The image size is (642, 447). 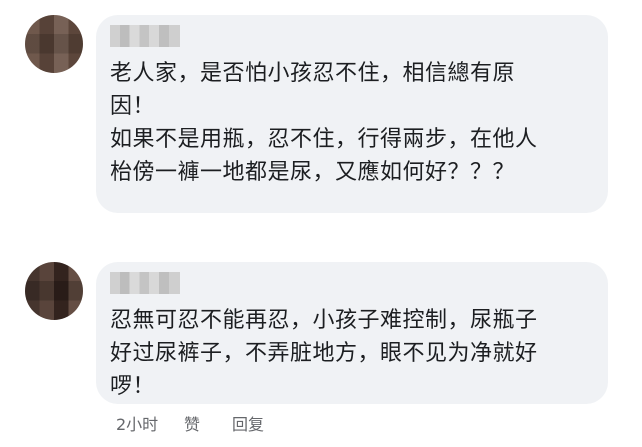 I want to click on comment-actions: 2小时 赞 回复, so click(x=190, y=423).